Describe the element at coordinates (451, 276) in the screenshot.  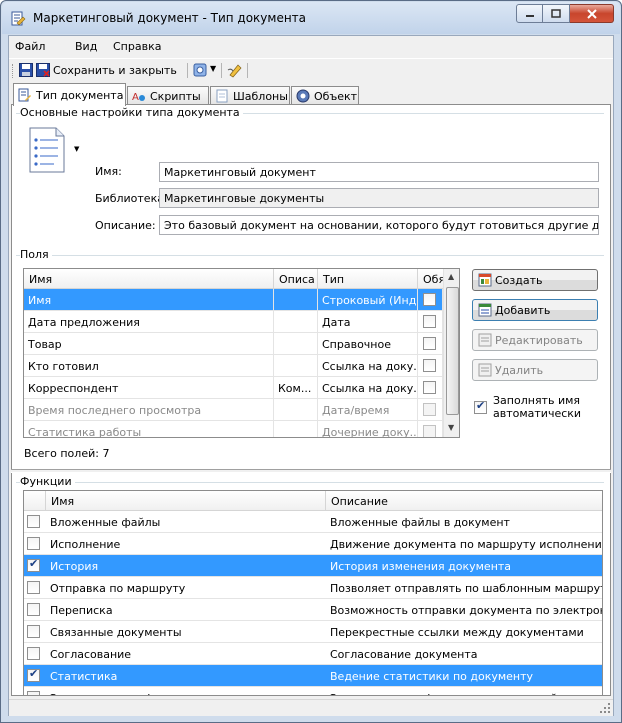
I see `scroll-up-icon: ▲` at that location.